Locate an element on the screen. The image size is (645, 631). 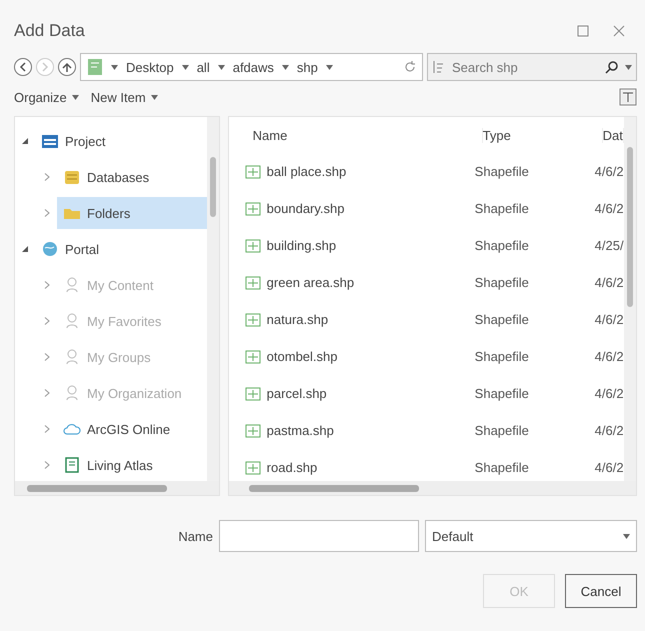
file-name: building.shp is located at coordinates (359, 246).